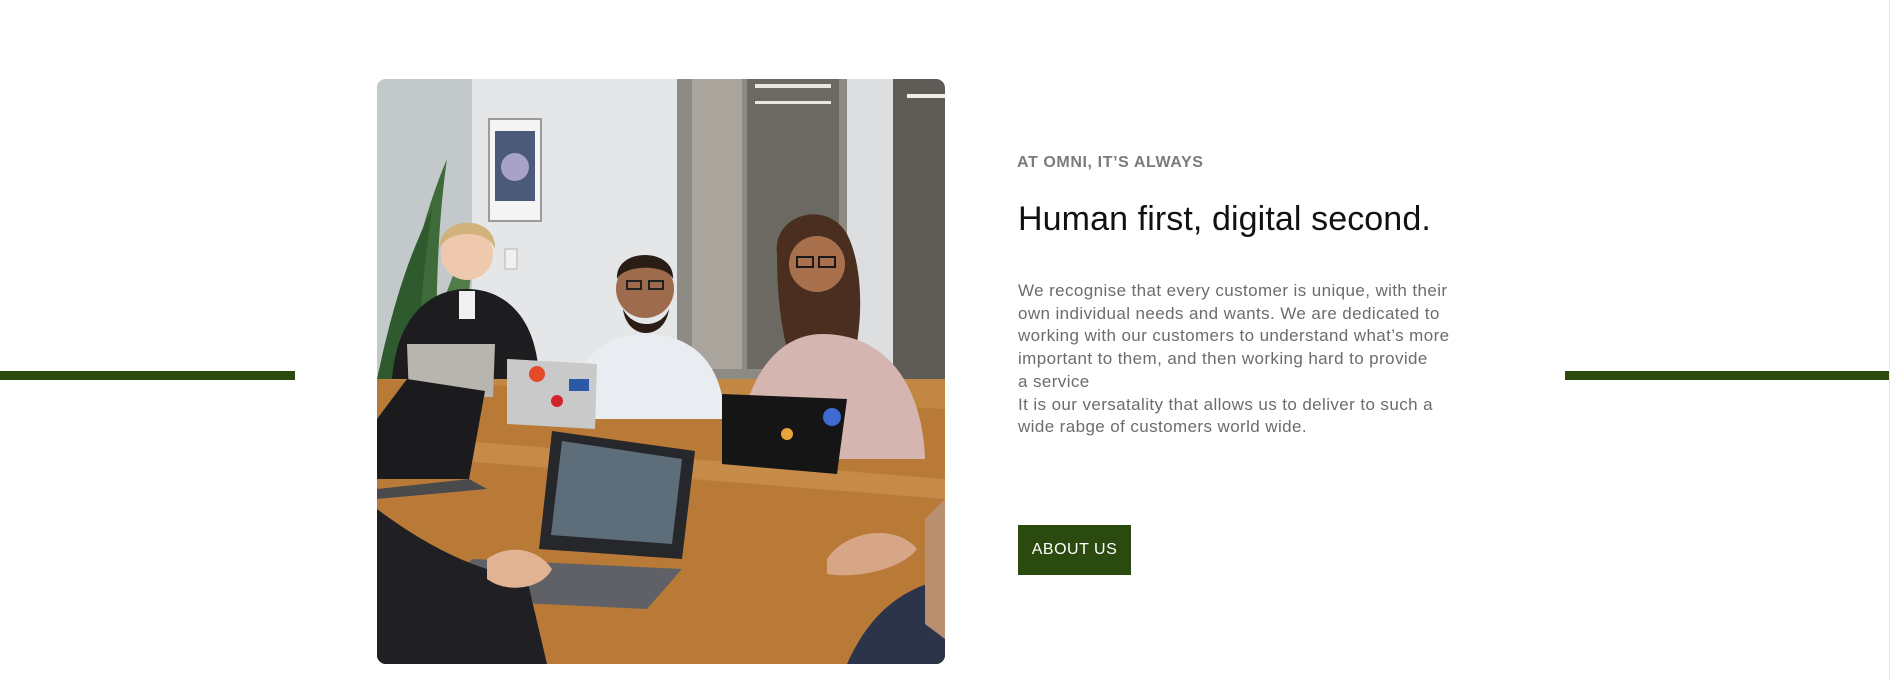  I want to click on left-accent-line, so click(147, 375).